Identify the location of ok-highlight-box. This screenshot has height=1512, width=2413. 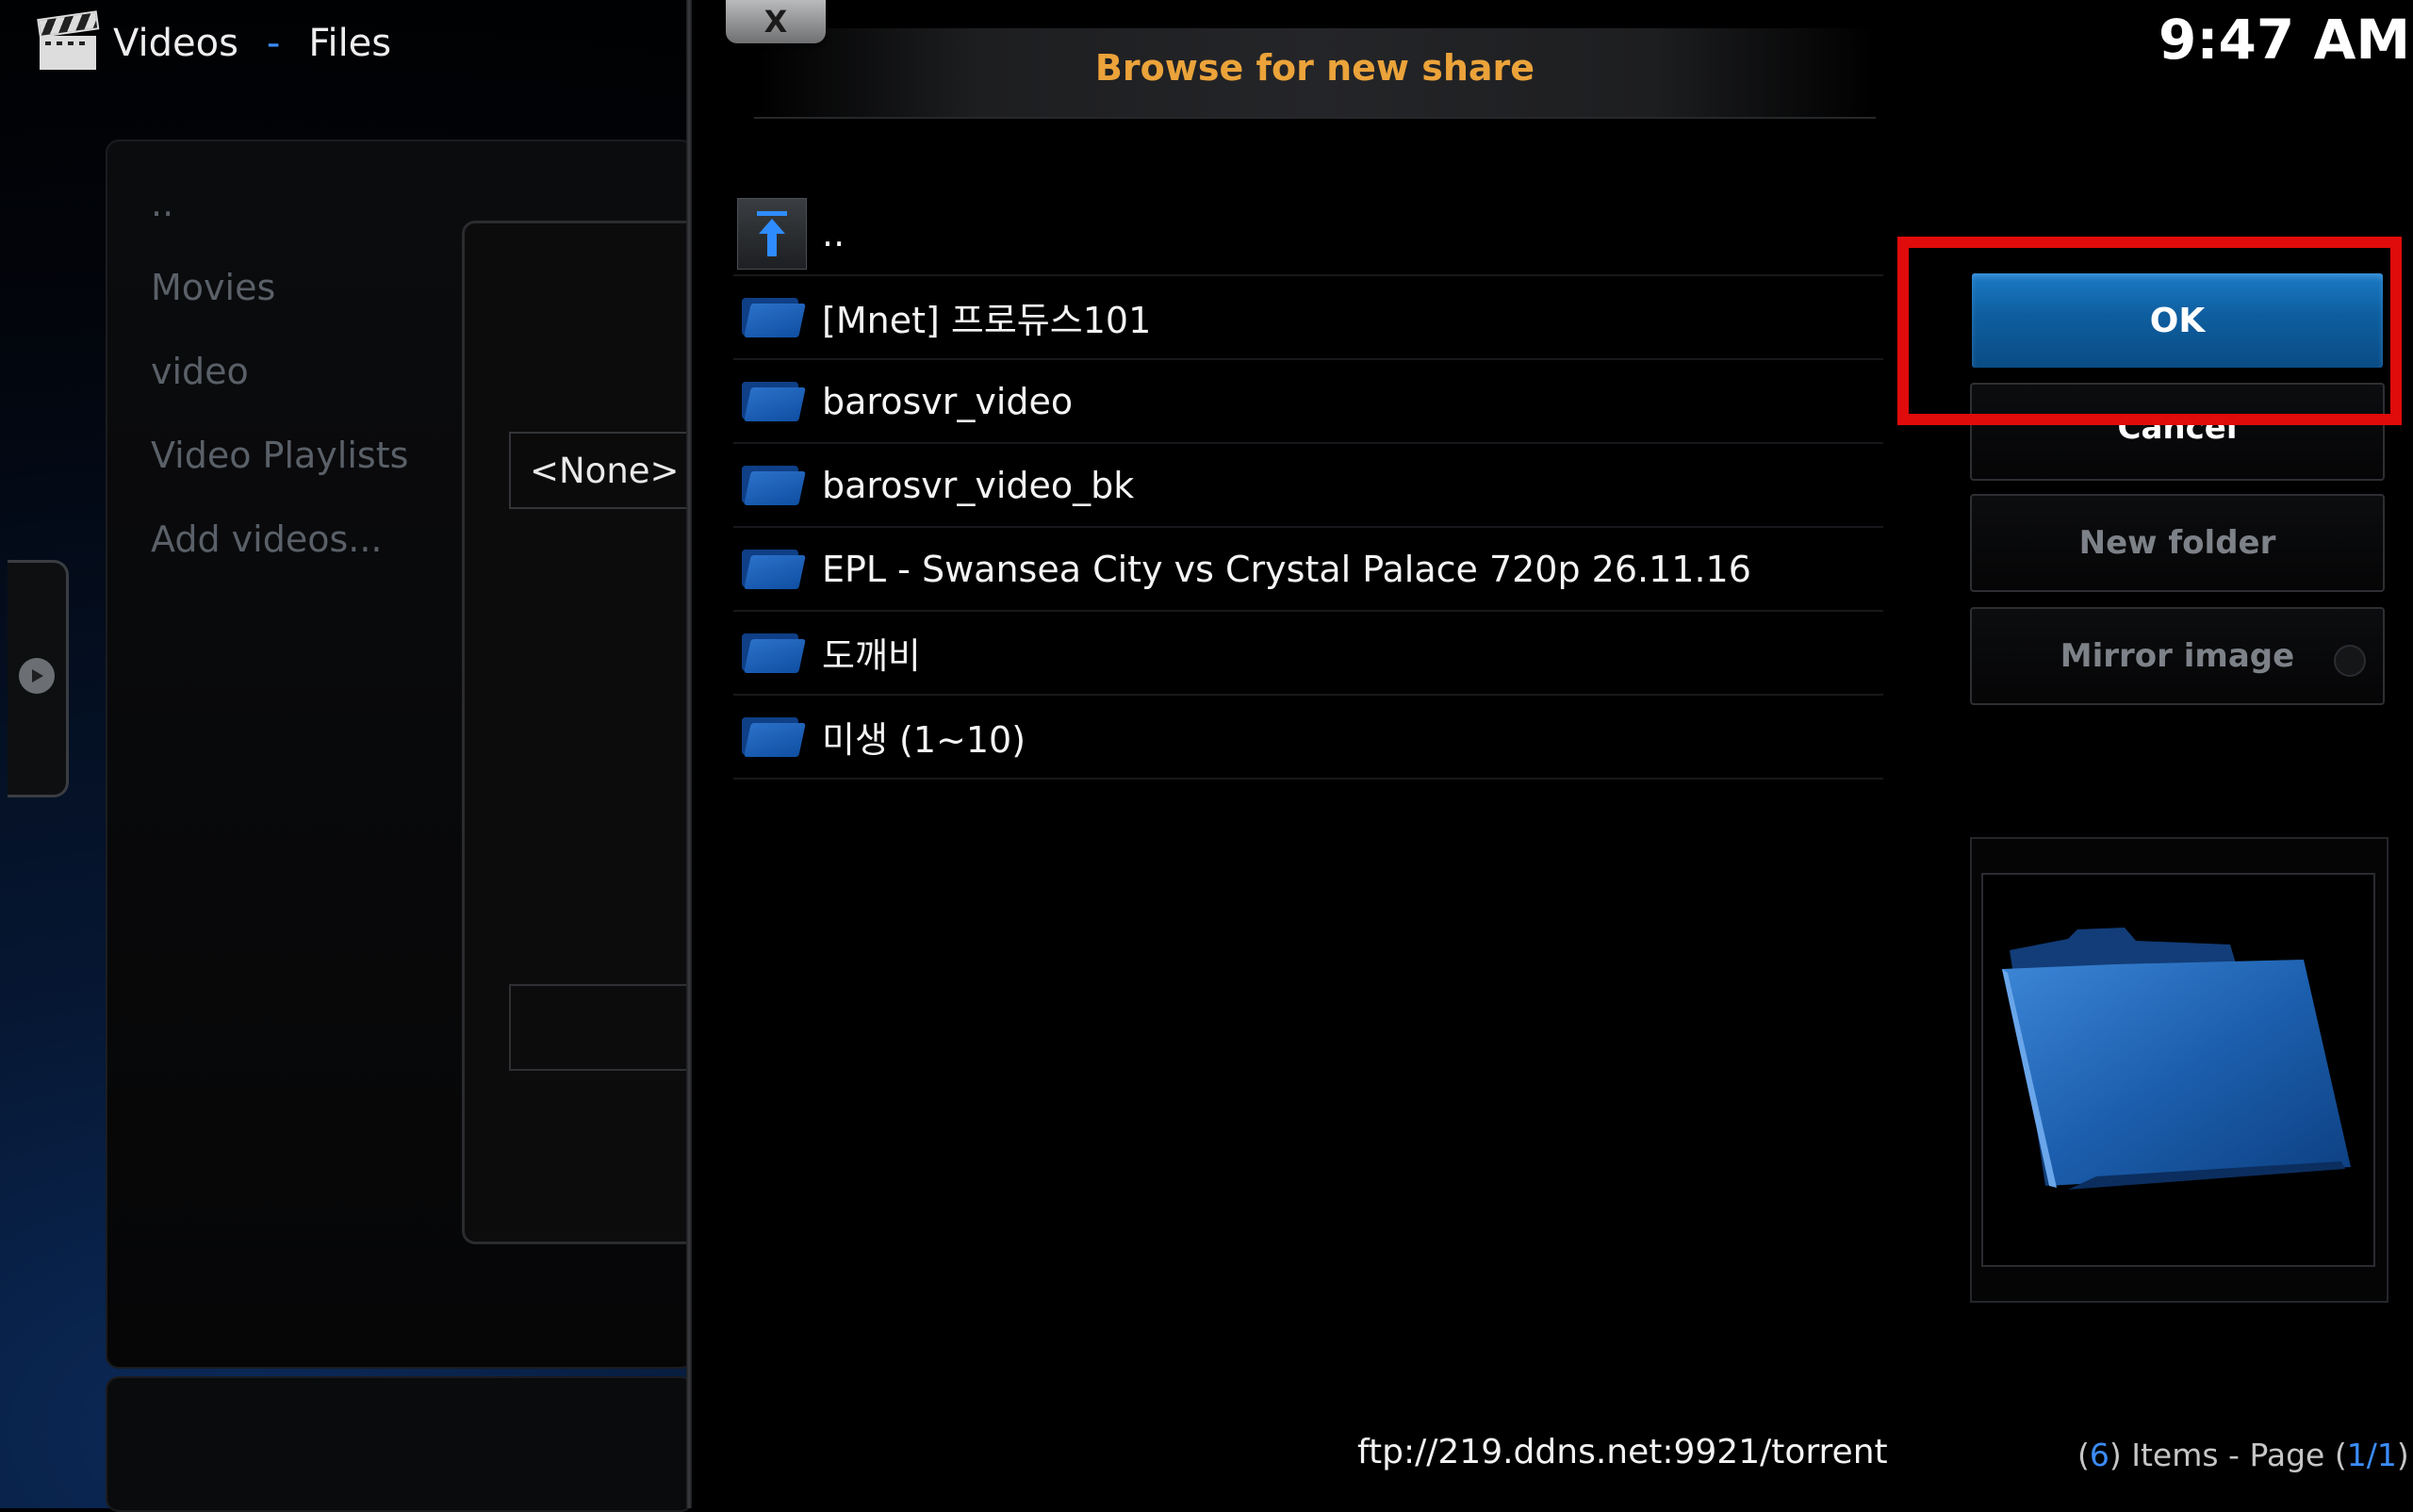
(2149, 331).